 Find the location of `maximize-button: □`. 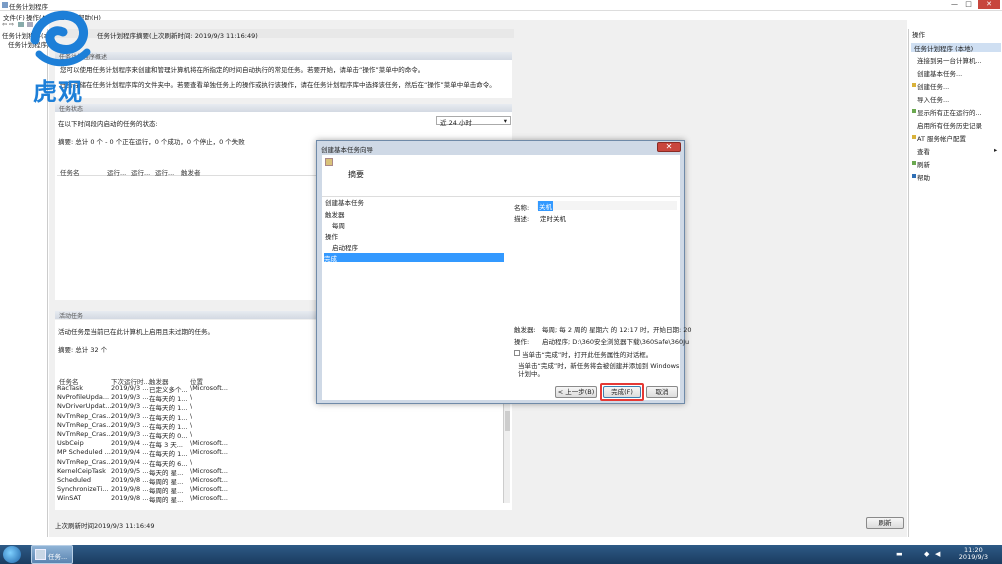

maximize-button: □ is located at coordinates (968, 4).